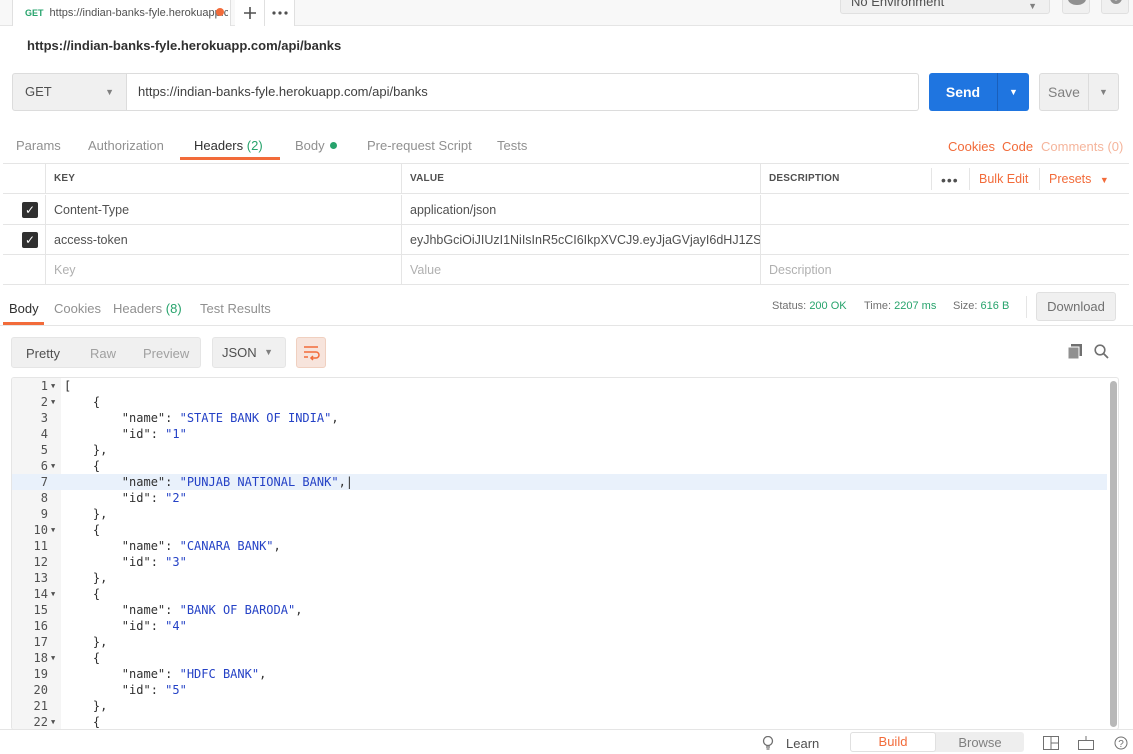 The height and width of the screenshot is (754, 1133). Describe the element at coordinates (230, 158) in the screenshot. I see `active-tab-indicator` at that location.